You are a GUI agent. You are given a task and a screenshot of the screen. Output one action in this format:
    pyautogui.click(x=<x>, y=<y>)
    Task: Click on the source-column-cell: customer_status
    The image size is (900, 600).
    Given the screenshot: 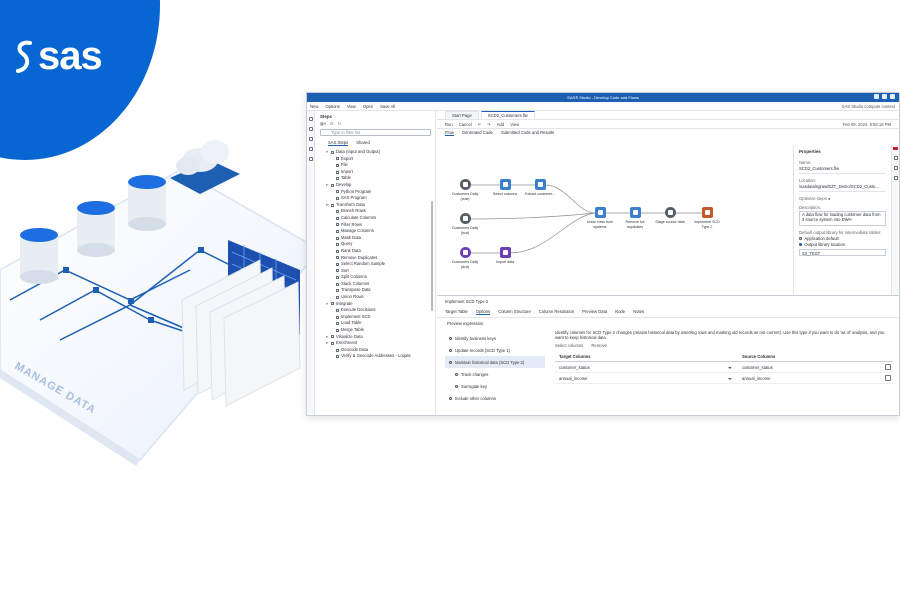 What is the action you would take?
    pyautogui.click(x=812, y=367)
    